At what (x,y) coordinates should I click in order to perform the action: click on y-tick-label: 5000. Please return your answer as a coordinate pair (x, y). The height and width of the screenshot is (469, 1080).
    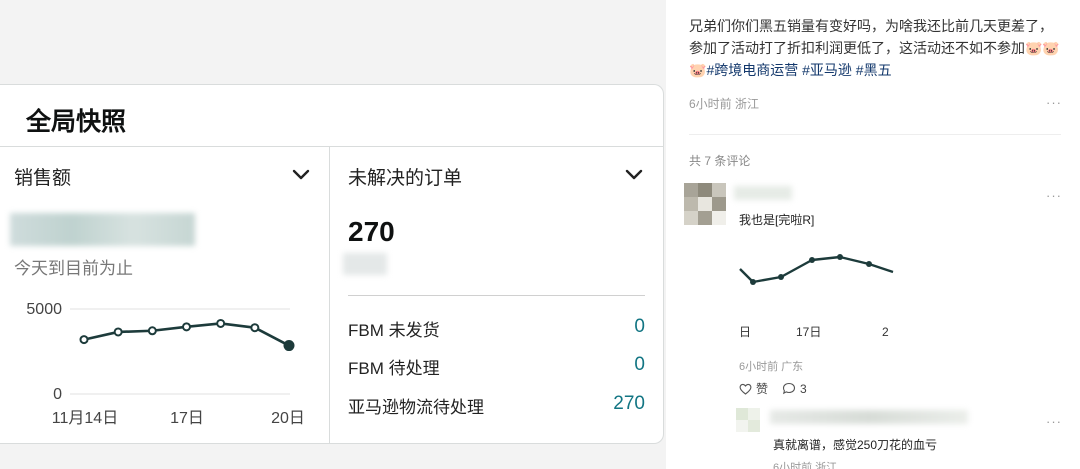
    Looking at the image, I should click on (44, 309).